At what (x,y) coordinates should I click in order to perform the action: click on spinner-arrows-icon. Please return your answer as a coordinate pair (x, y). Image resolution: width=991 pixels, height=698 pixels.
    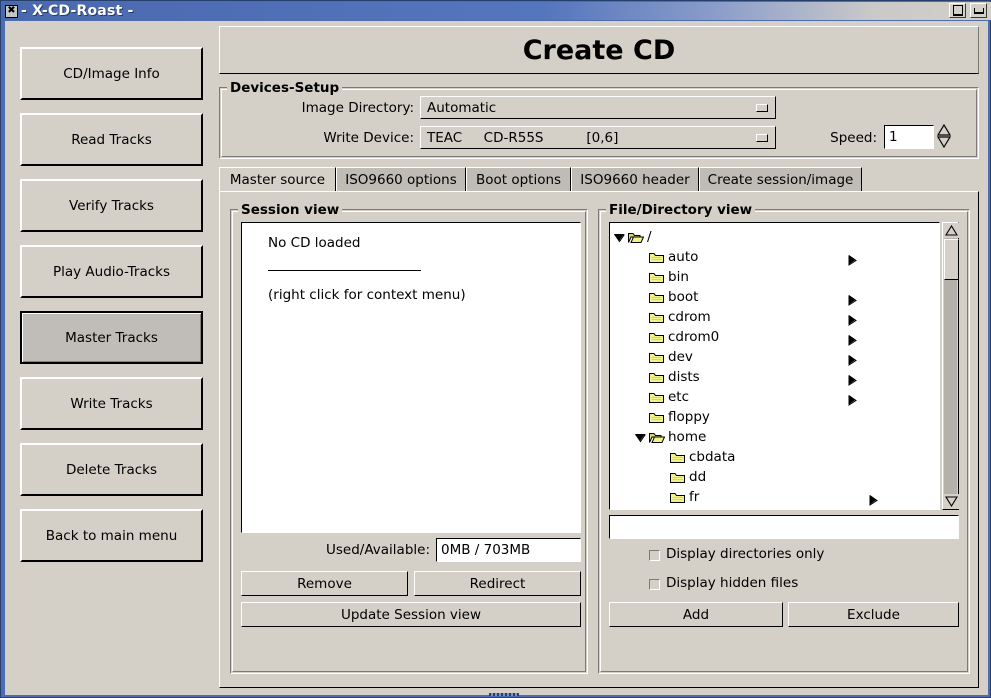
    Looking at the image, I should click on (943, 136).